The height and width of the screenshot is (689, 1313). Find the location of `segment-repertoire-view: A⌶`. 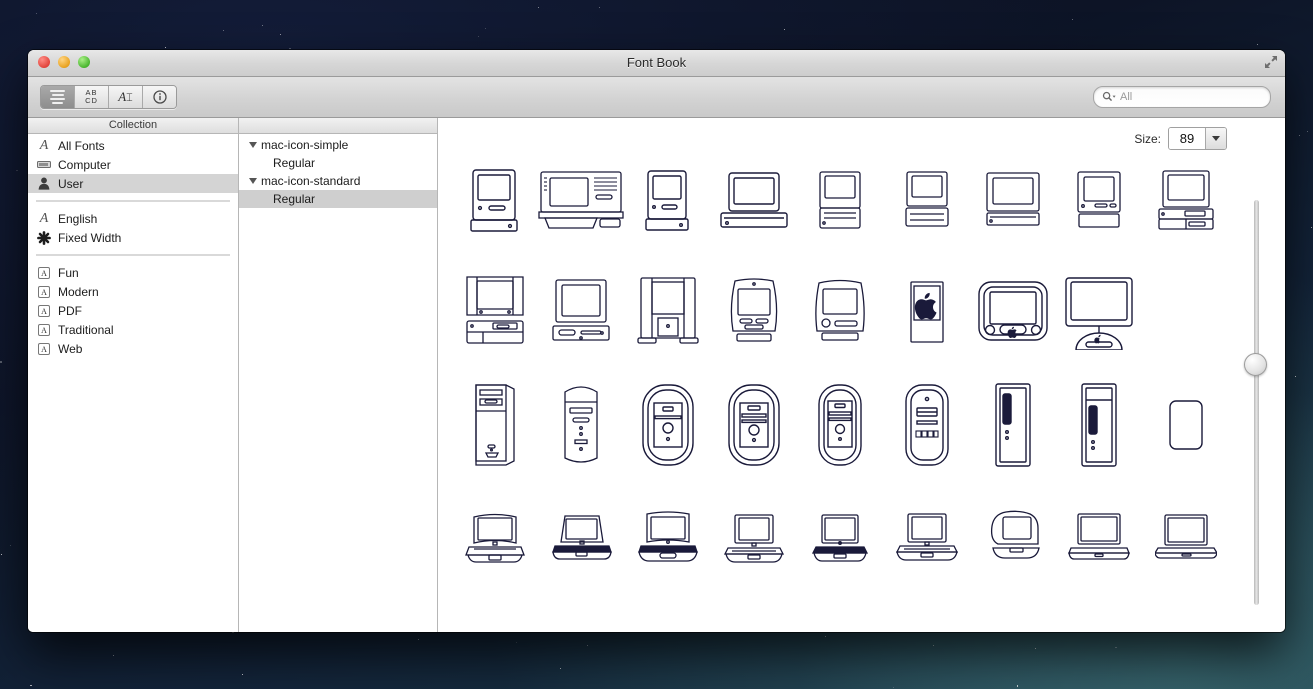

segment-repertoire-view: A⌶ is located at coordinates (126, 97).